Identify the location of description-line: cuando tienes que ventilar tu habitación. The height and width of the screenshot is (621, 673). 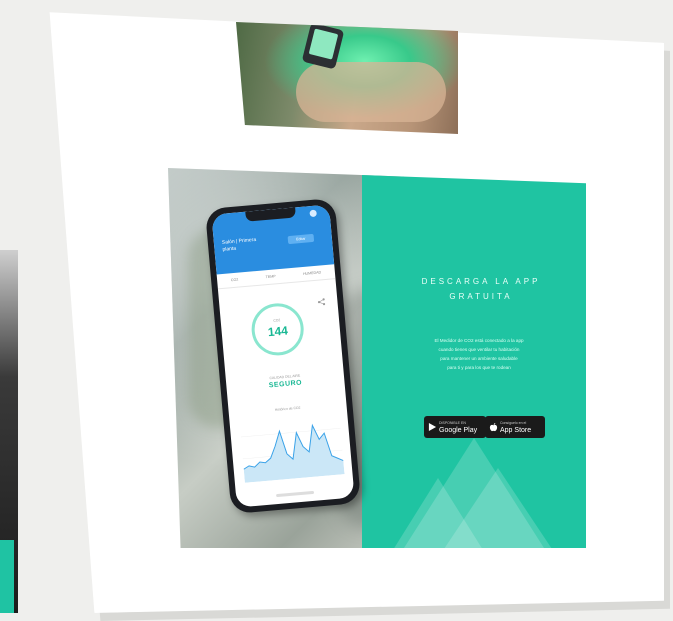
(479, 349).